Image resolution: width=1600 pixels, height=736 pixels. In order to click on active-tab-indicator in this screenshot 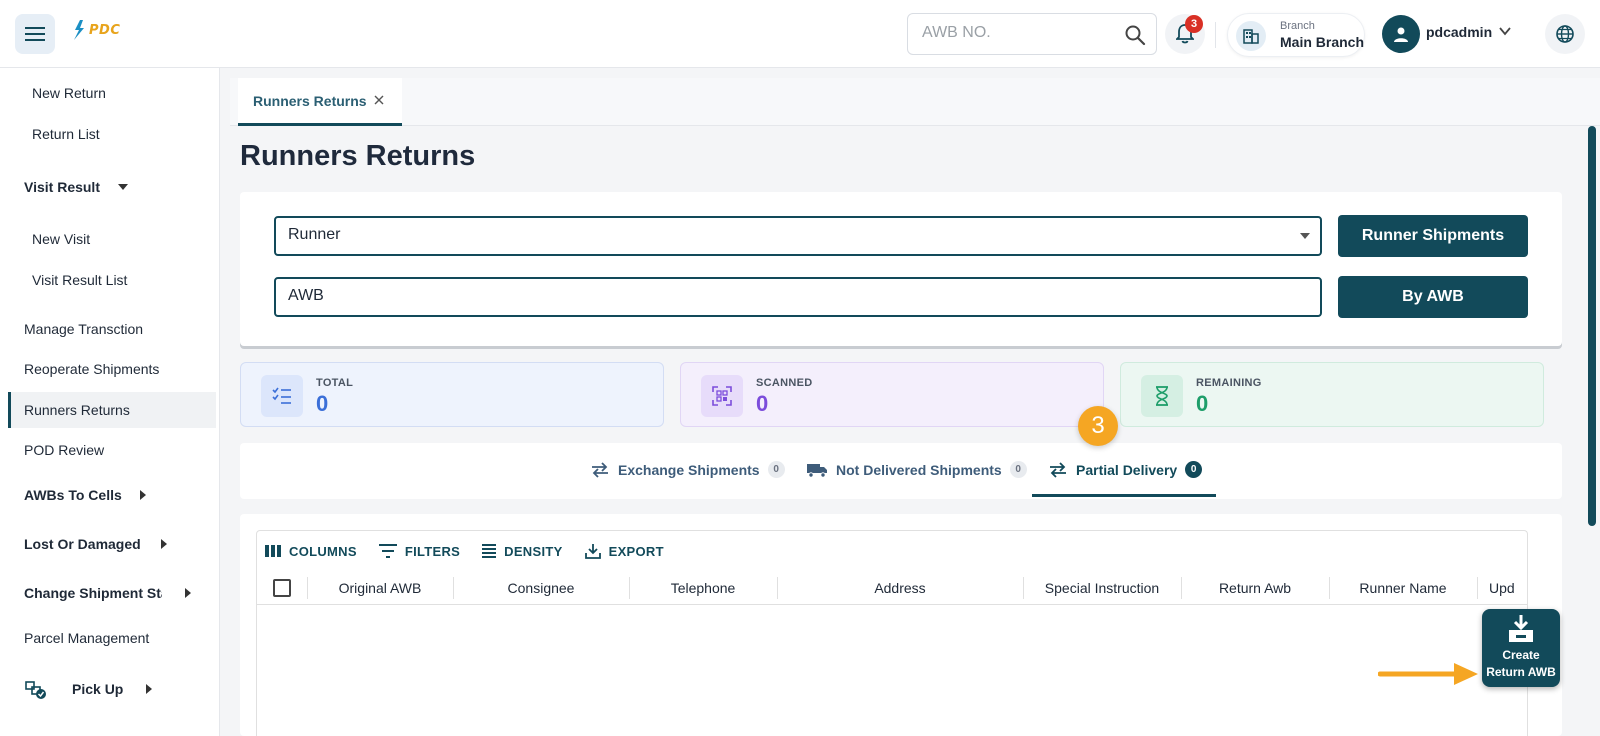, I will do `click(1124, 495)`.